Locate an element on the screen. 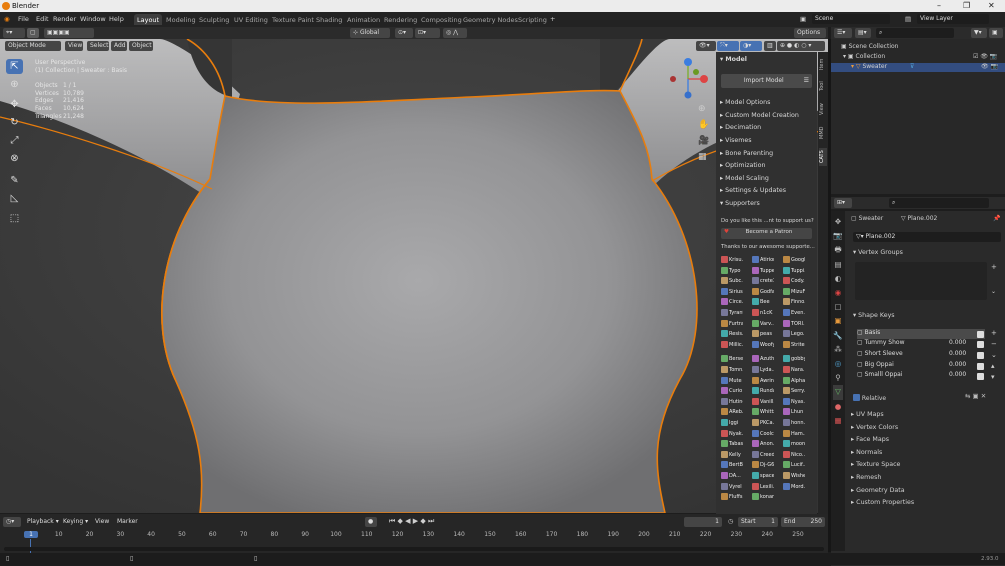 The width and height of the screenshot is (1005, 566). checkbox-icon is located at coordinates (980, 334).